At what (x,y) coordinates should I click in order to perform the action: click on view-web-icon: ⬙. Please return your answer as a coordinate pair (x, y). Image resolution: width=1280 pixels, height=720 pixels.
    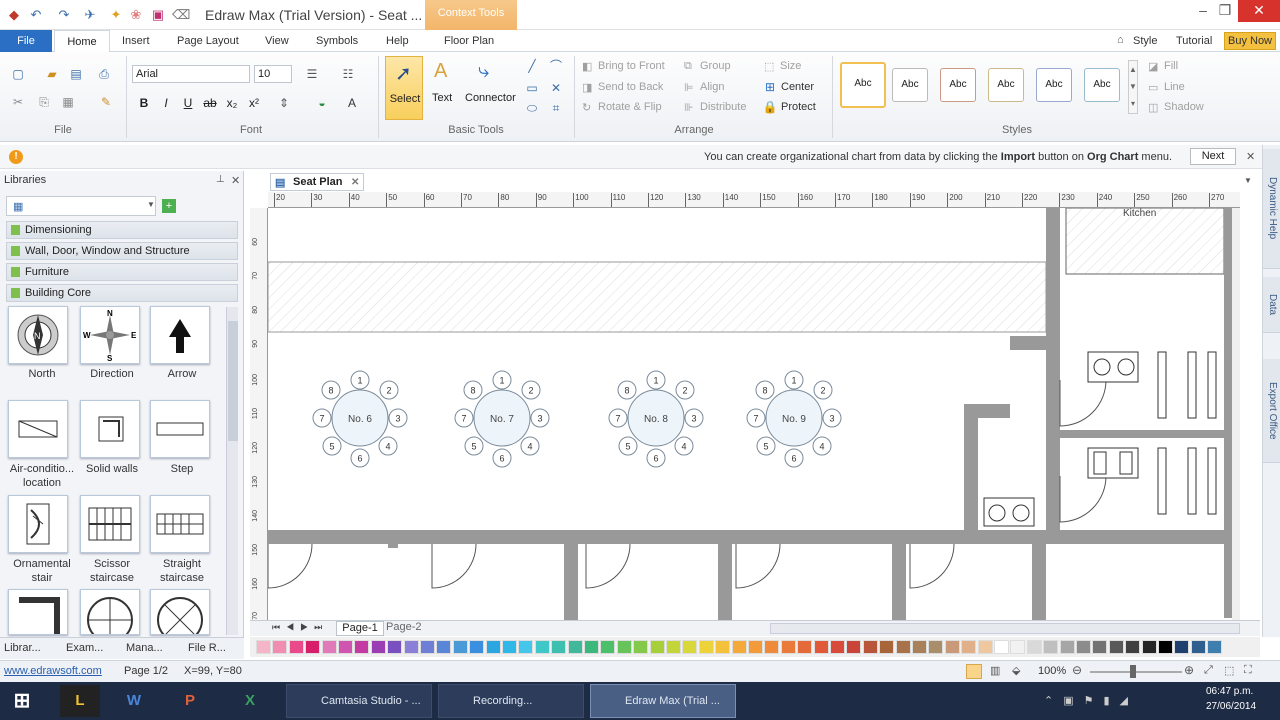
    Looking at the image, I should click on (1016, 670).